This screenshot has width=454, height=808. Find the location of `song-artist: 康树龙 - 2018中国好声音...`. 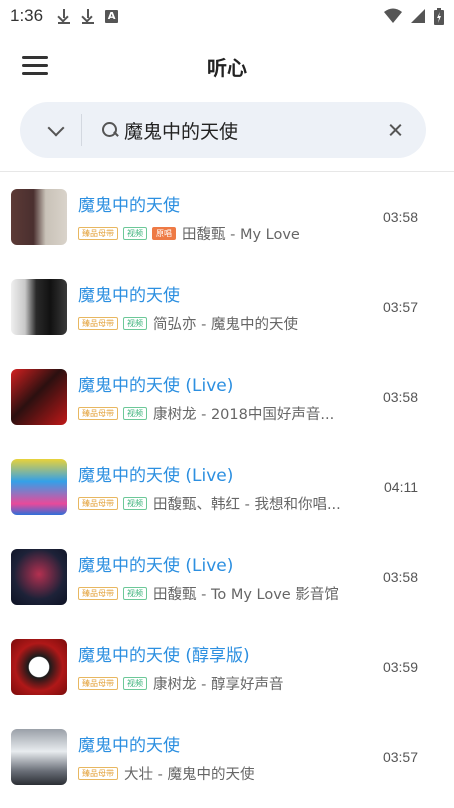

song-artist: 康树龙 - 2018中国好声音... is located at coordinates (244, 414).